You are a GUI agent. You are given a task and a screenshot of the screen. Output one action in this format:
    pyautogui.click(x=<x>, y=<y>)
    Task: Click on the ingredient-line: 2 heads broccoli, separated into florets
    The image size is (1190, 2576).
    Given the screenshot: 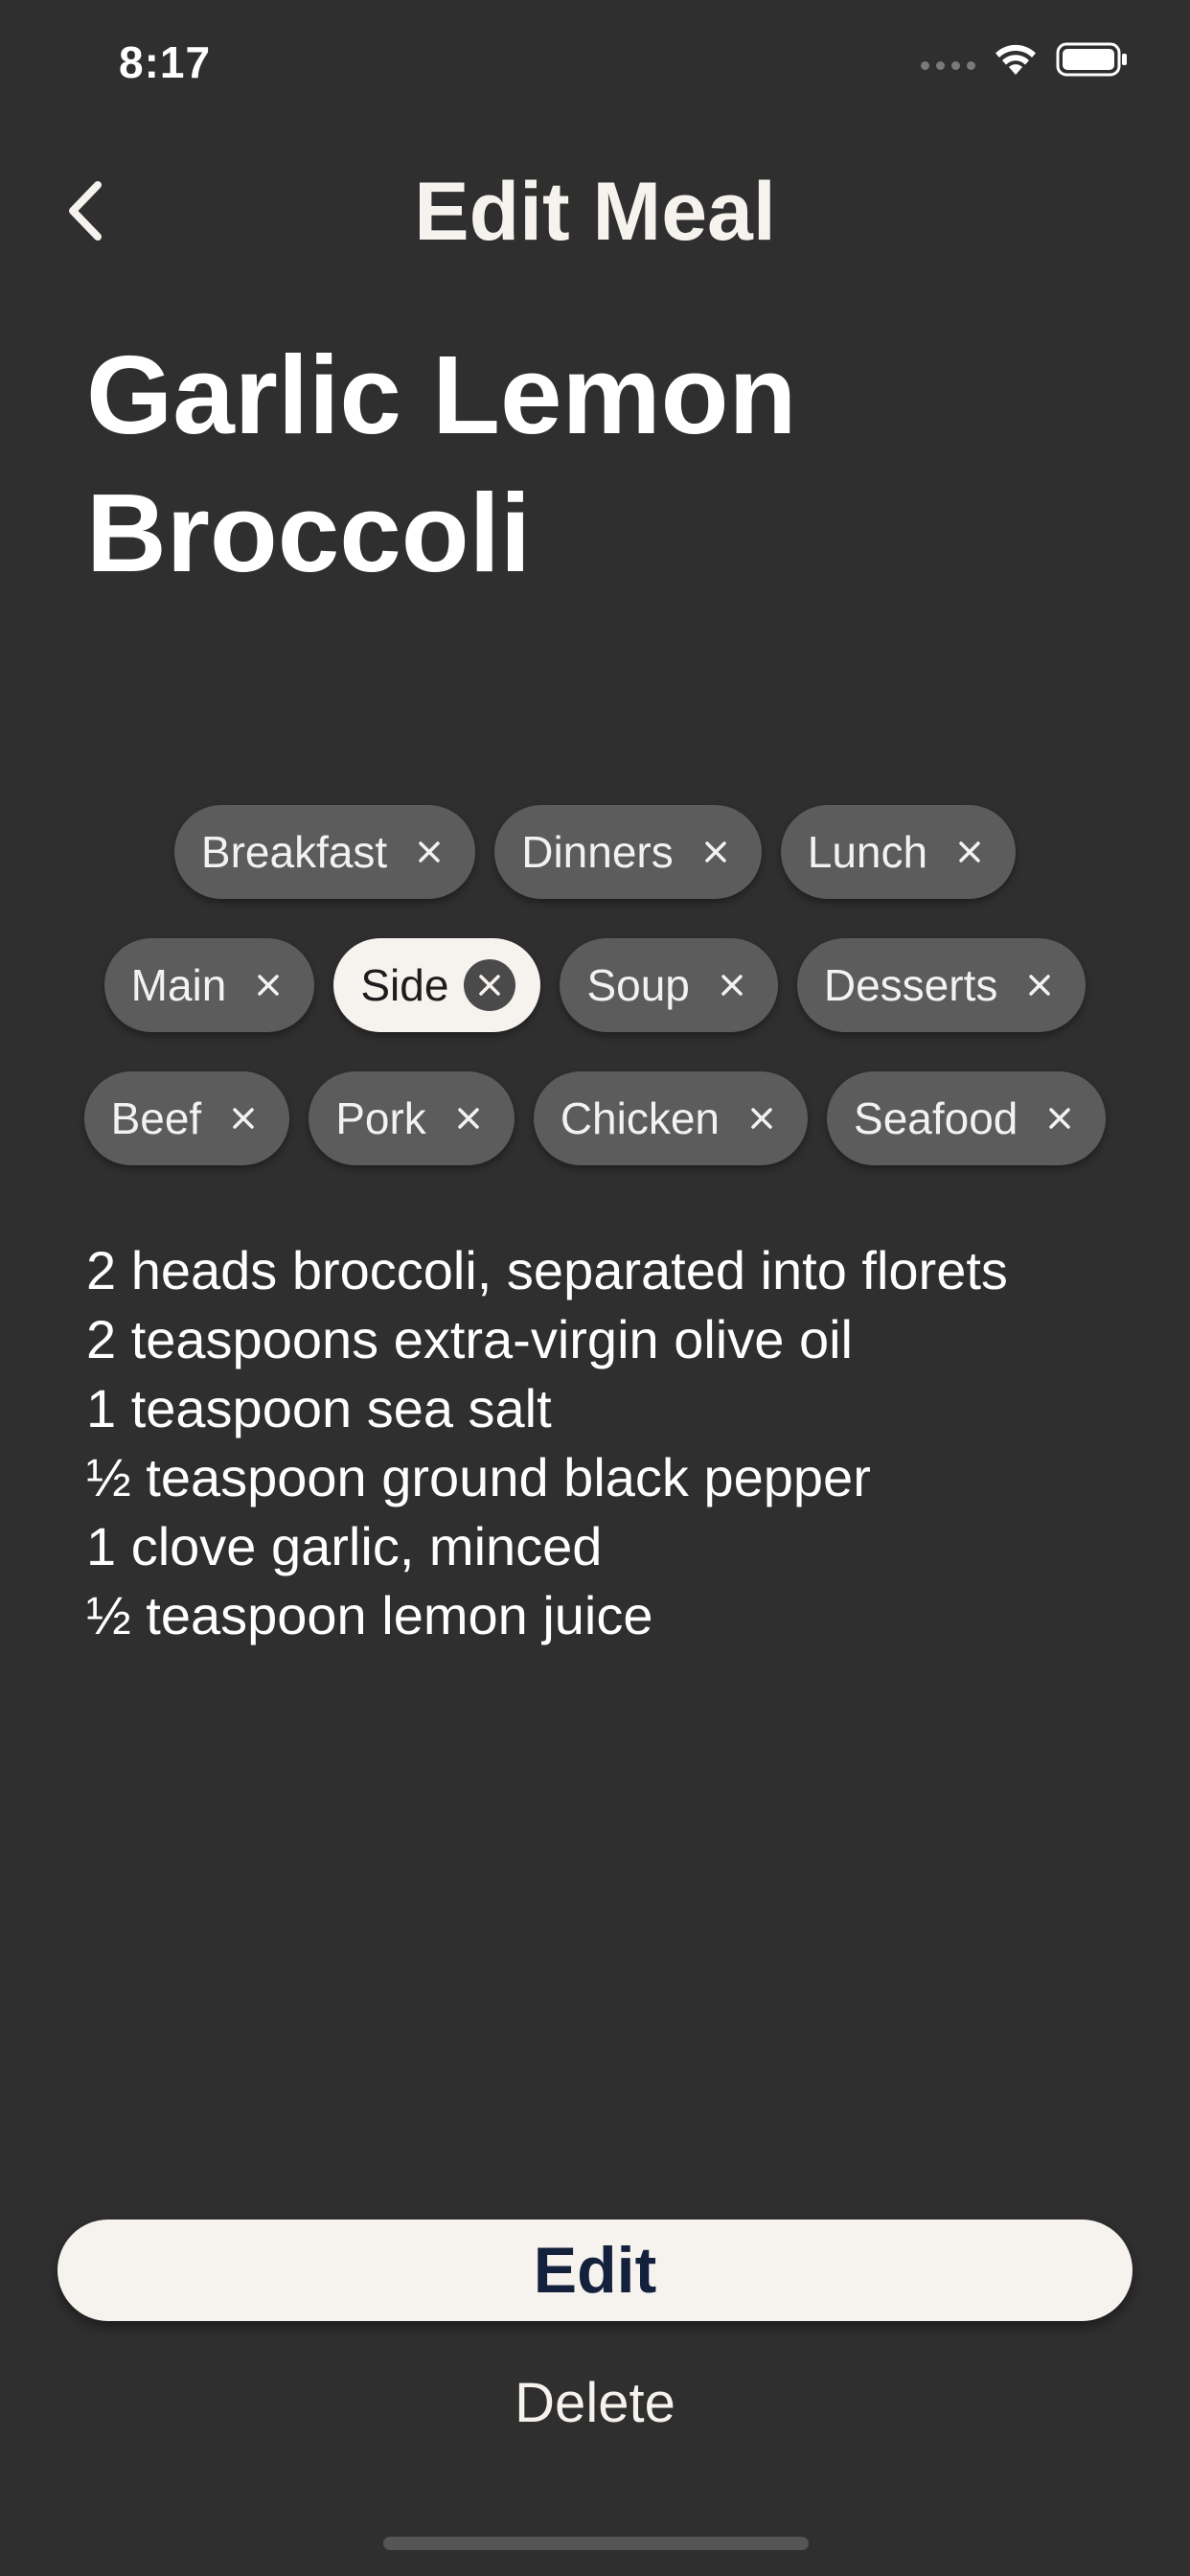 What is the action you would take?
    pyautogui.click(x=547, y=1270)
    